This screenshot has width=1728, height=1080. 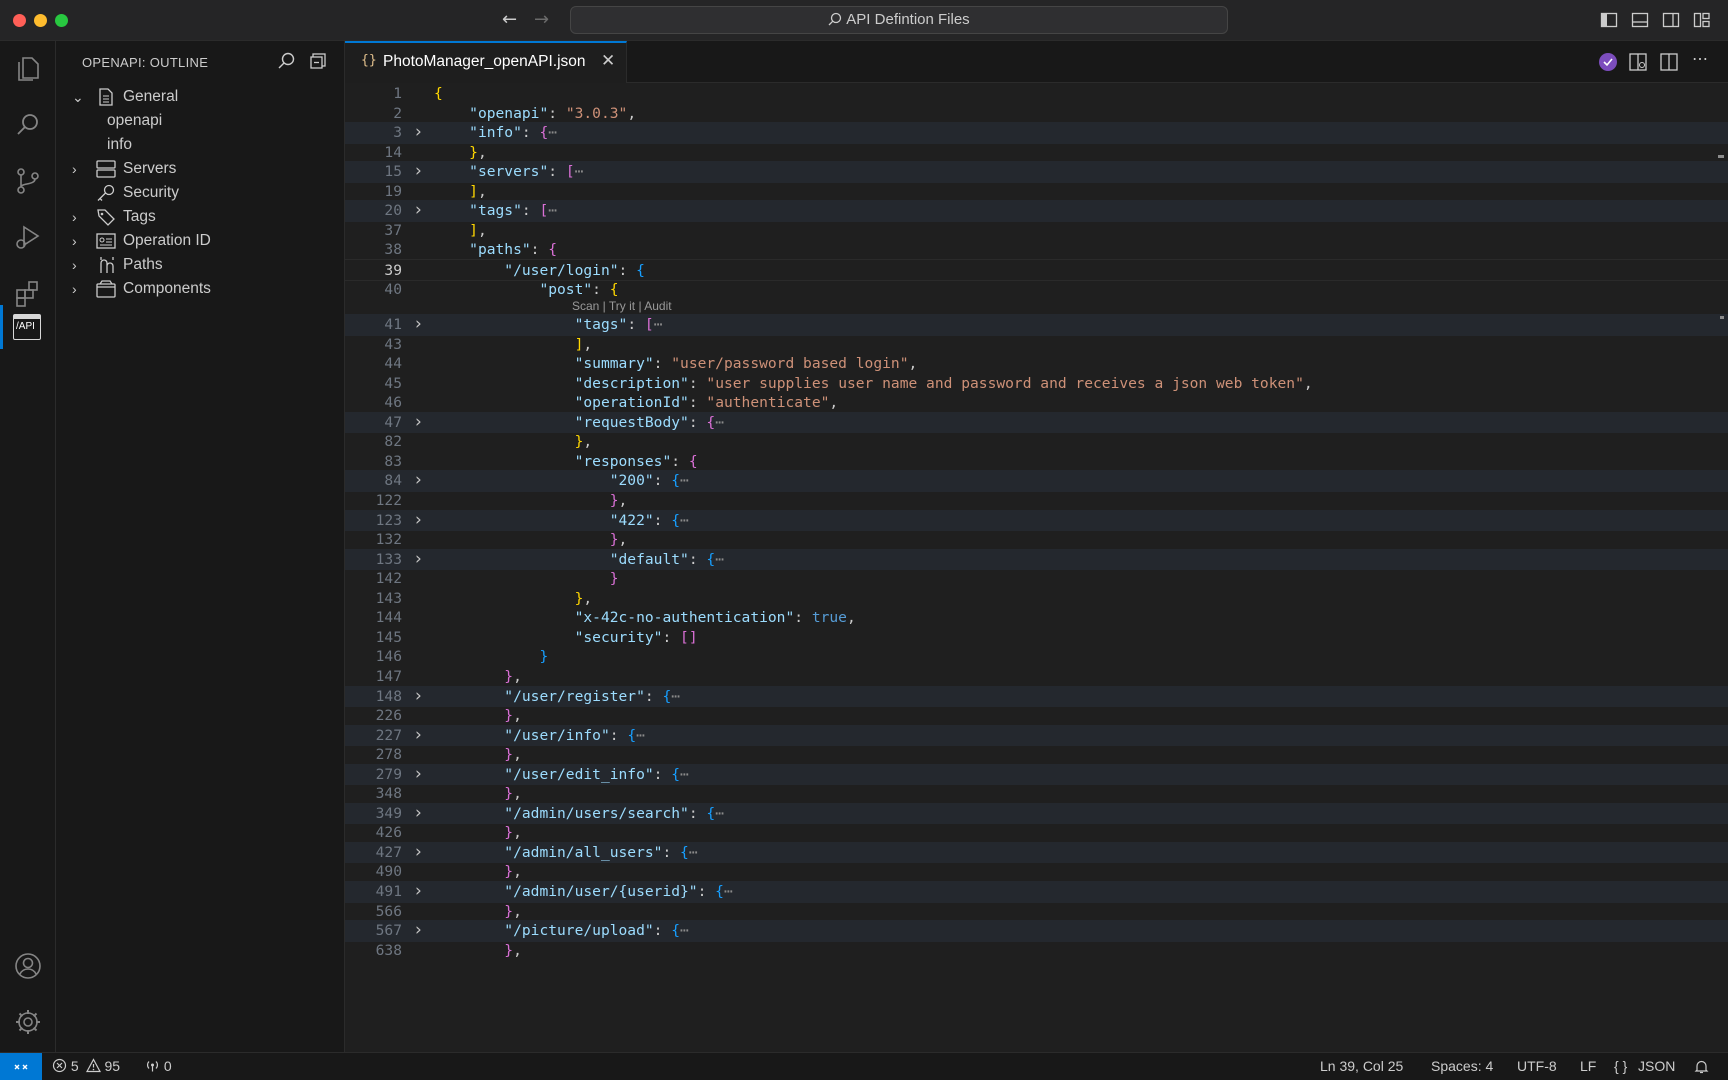 What do you see at coordinates (1036, 153) in the screenshot?
I see `code-line: 14 },` at bounding box center [1036, 153].